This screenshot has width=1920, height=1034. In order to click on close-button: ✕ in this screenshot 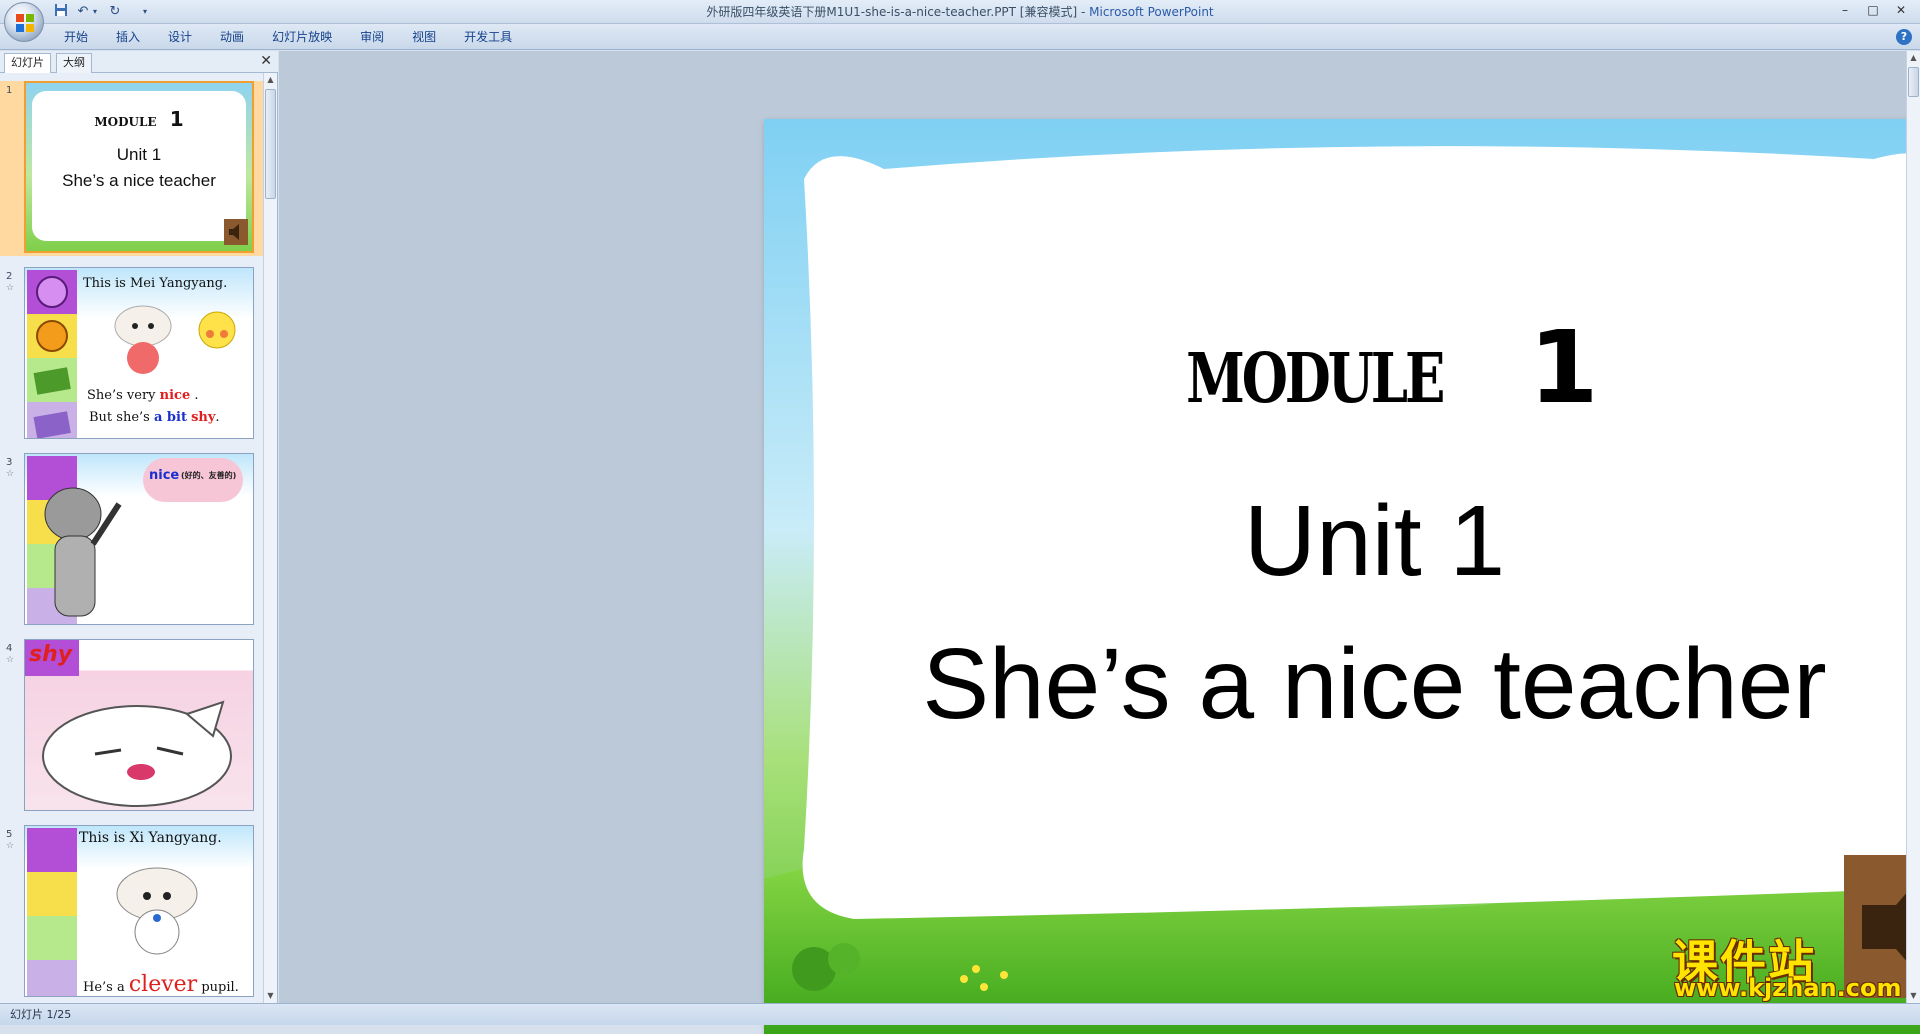, I will do `click(1901, 11)`.